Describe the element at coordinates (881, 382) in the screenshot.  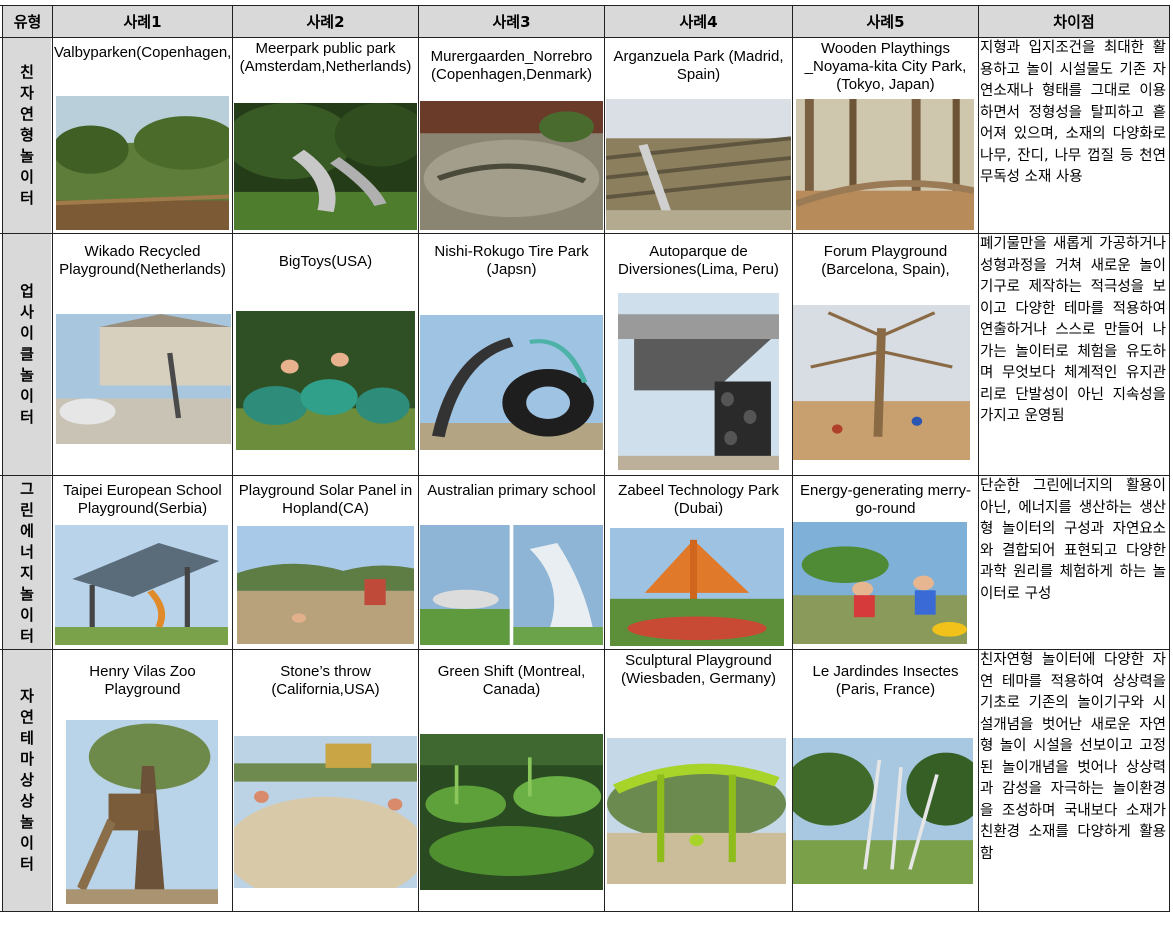
I see `case-photo-forum` at that location.